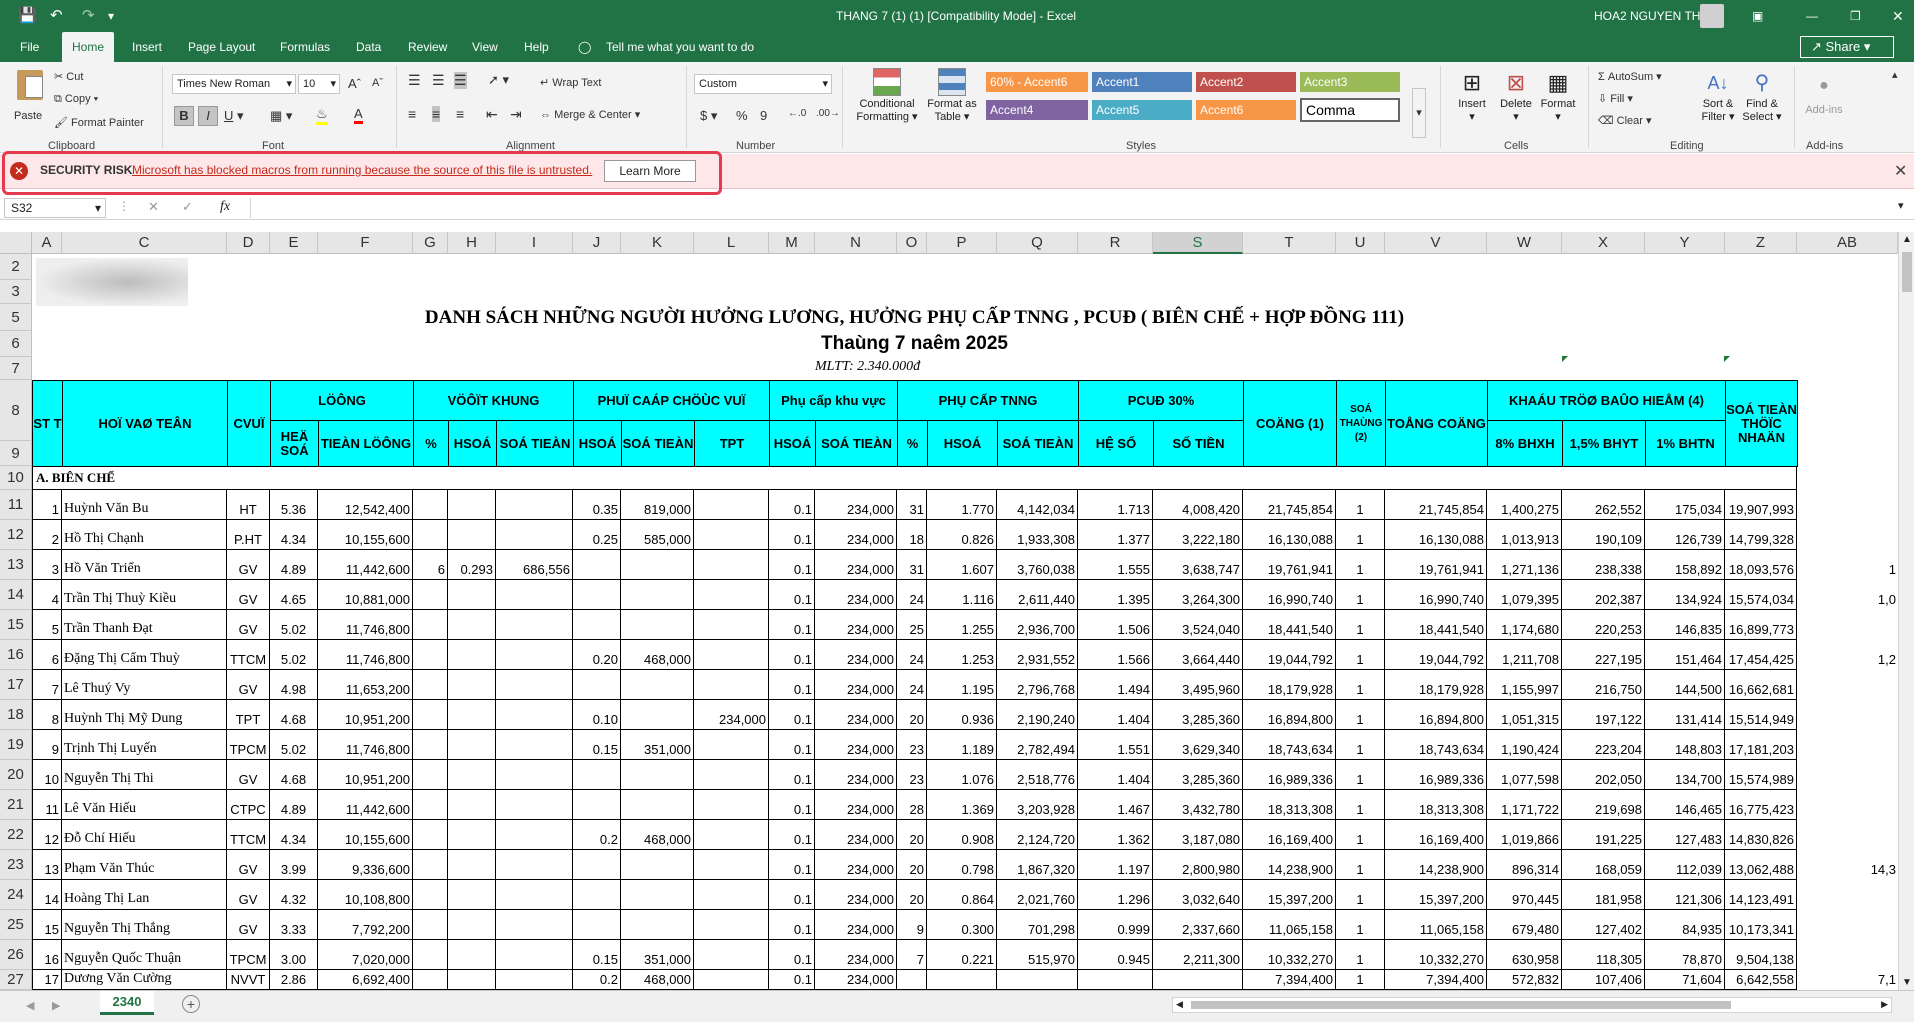 The width and height of the screenshot is (1914, 1022). I want to click on scroll-right-icon: ▶, so click(1884, 1004).